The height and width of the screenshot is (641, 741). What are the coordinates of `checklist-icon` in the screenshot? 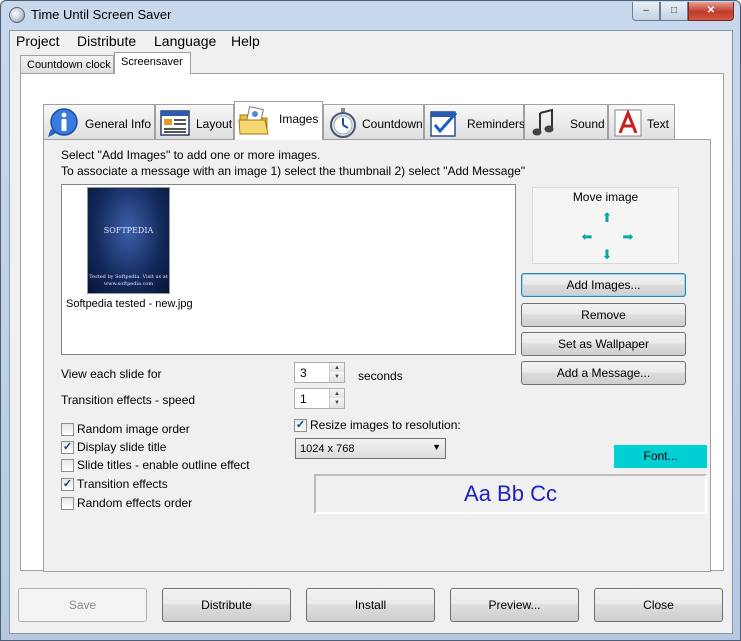 It's located at (444, 124).